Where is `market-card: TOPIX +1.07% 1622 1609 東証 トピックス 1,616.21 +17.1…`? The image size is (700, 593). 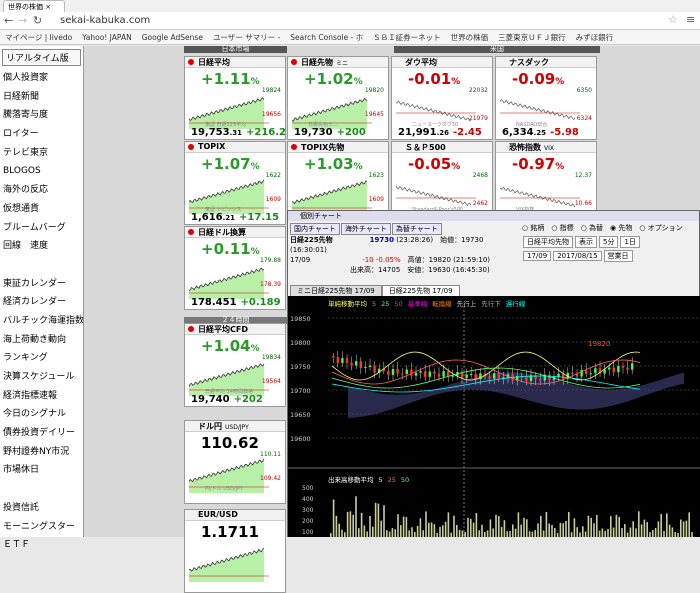 market-card: TOPIX +1.07% 1622 1609 東証 トピックス 1,616.21 +17.1… is located at coordinates (235, 183).